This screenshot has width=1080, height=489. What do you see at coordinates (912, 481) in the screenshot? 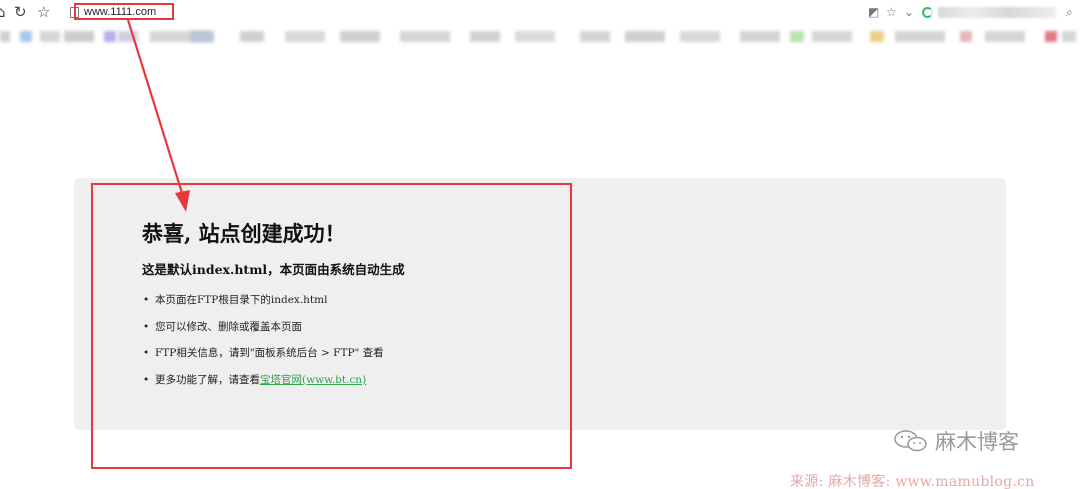
I see `watermark-source: 来源: 麻木博客: www.mamublog.cn` at bounding box center [912, 481].